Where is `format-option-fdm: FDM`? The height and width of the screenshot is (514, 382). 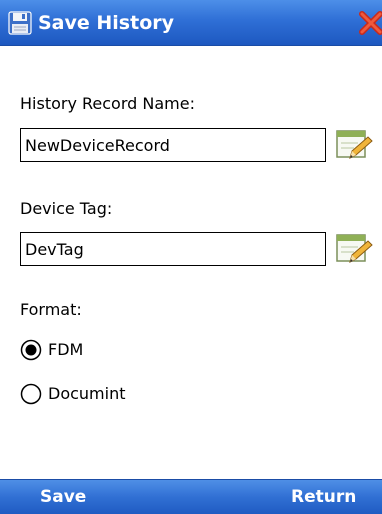 format-option-fdm: FDM is located at coordinates (80, 350).